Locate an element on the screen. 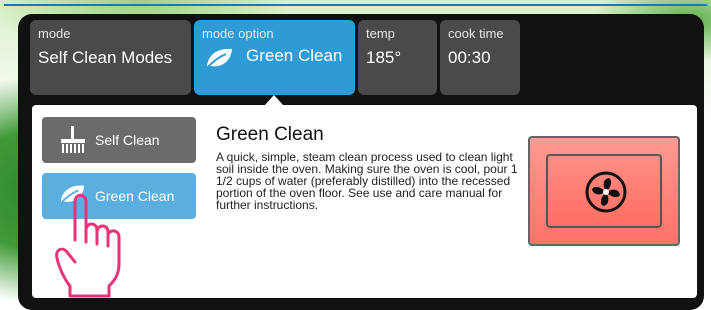 The image size is (711, 310). tab-cook-time-label: cook time is located at coordinates (476, 33).